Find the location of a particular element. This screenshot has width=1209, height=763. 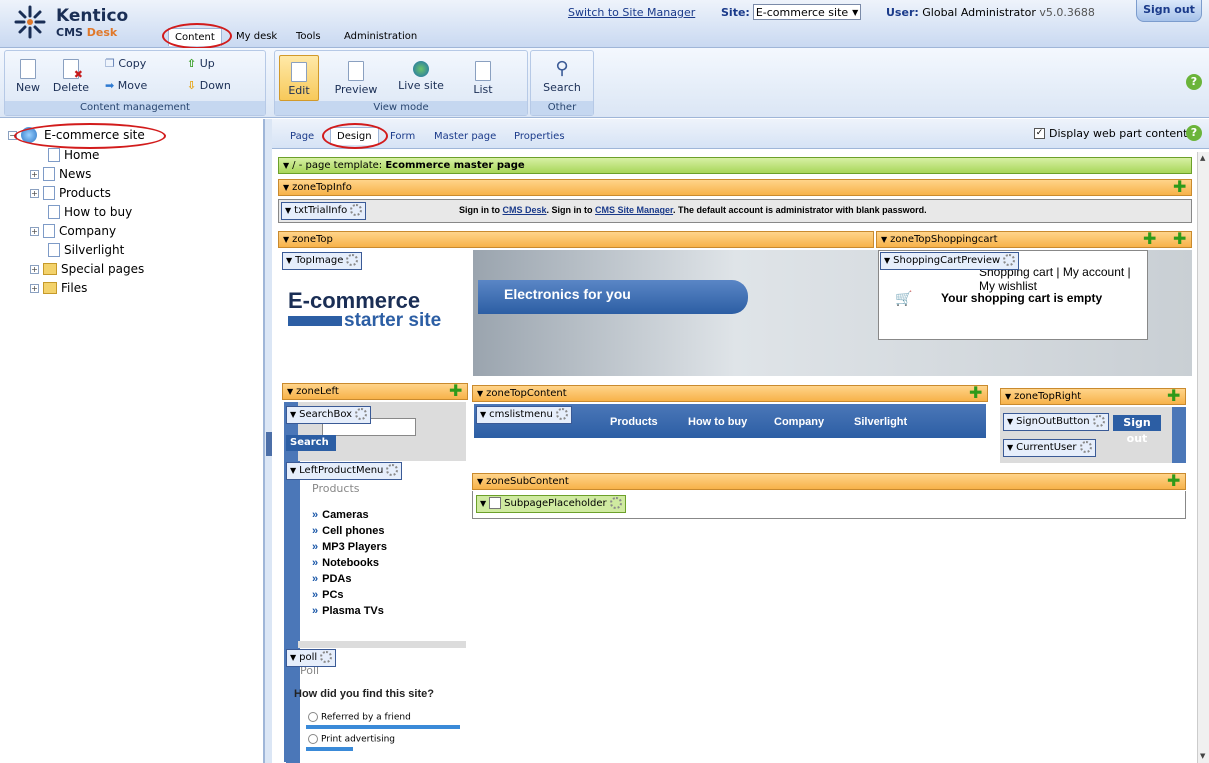

tree-root: − E-commerce site is located at coordinates (78, 135).